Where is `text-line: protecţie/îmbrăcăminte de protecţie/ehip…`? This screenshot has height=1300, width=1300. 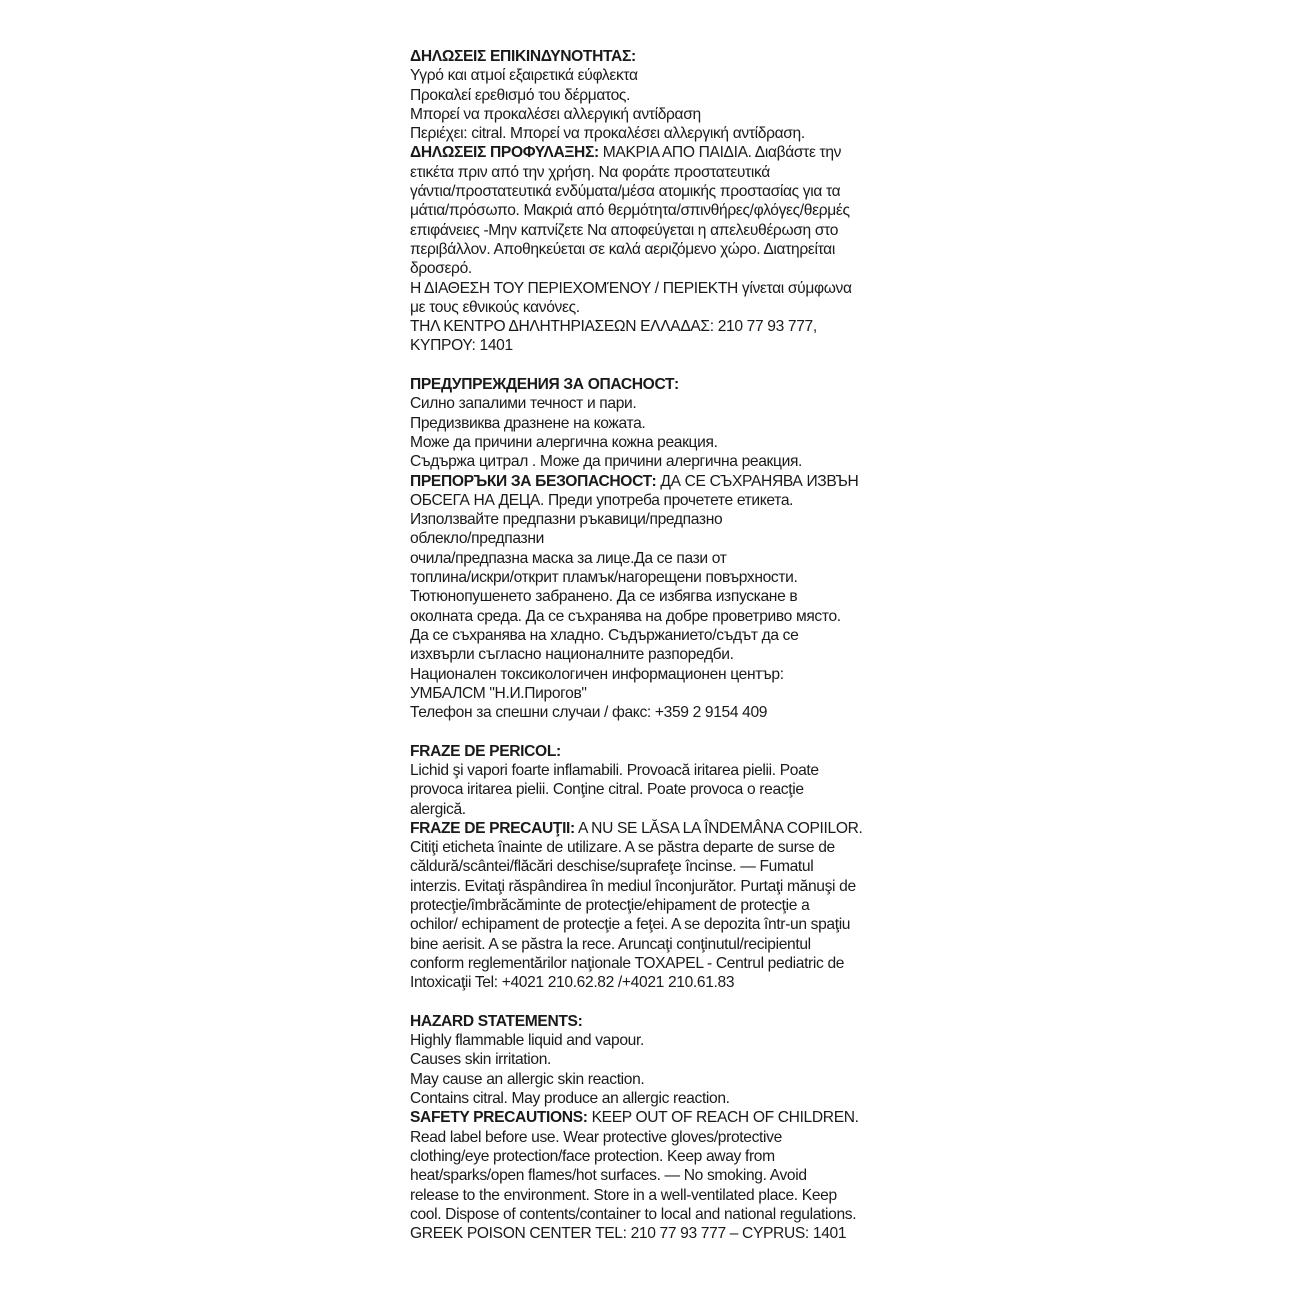 text-line: protecţie/îmbrăcăminte de protecţie/ehip… is located at coordinates (655, 905).